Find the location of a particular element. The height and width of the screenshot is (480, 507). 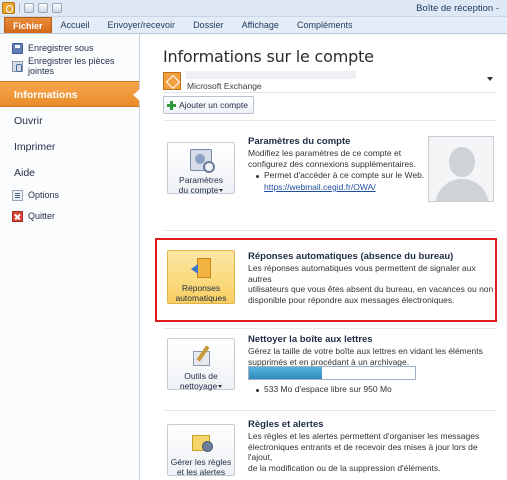

auto-replies-button: Réponses automatiques is located at coordinates (201, 277).